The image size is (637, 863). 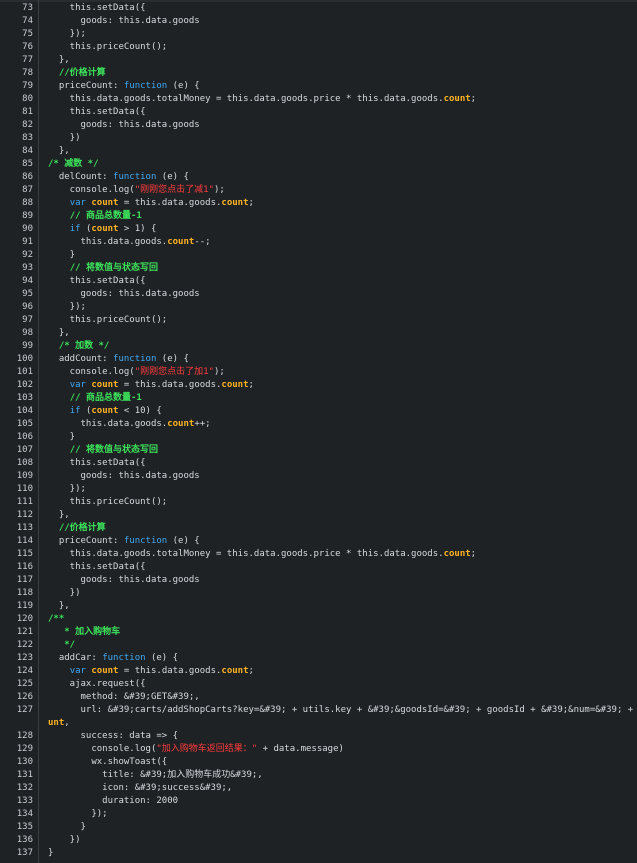 I want to click on code-line: 125 ajax.request({, so click(x=318, y=684).